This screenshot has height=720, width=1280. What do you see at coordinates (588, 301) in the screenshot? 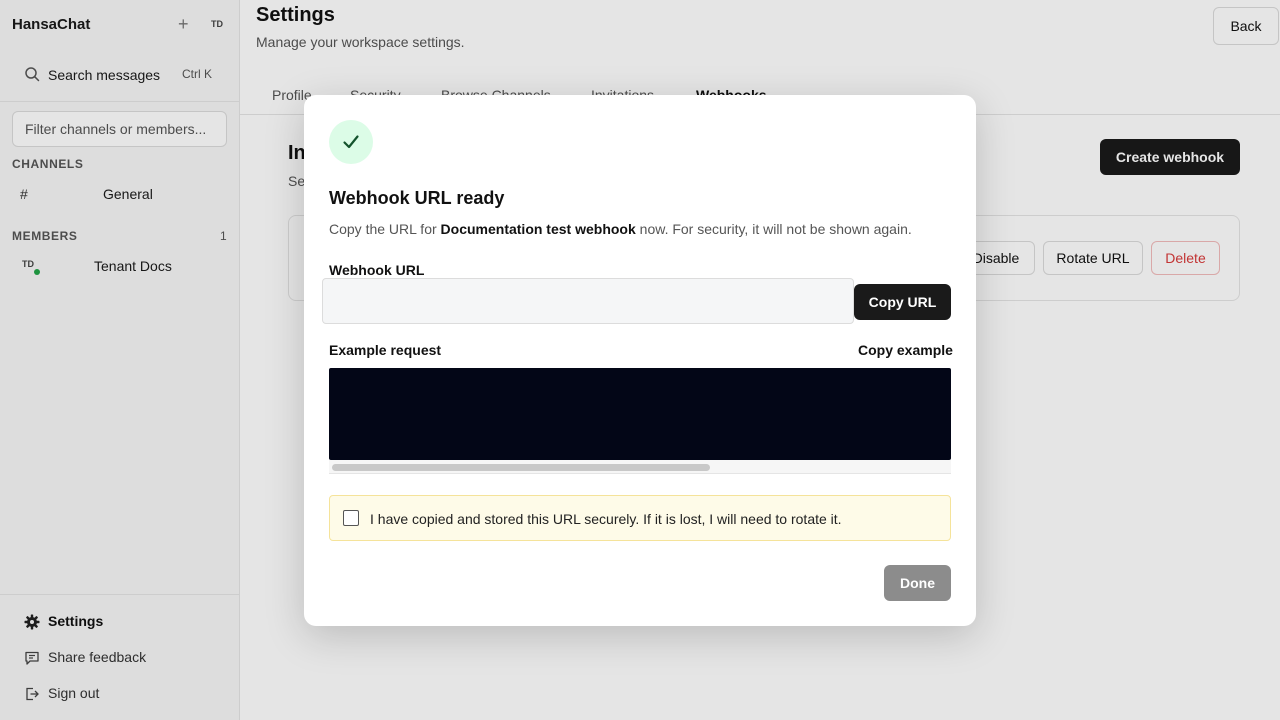
I see `webhook-url-field` at bounding box center [588, 301].